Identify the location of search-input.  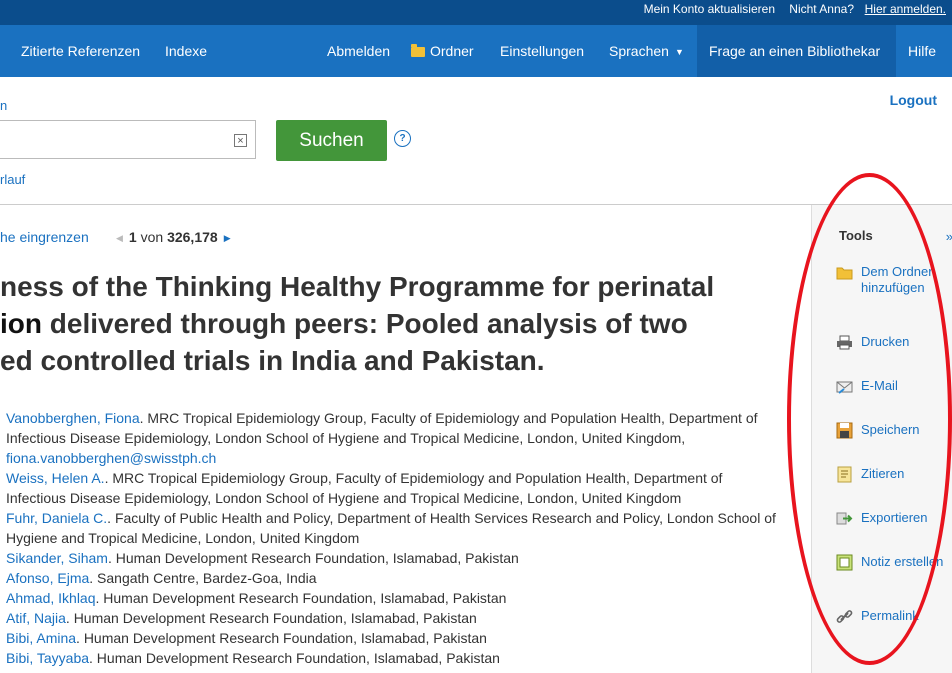
(128, 139).